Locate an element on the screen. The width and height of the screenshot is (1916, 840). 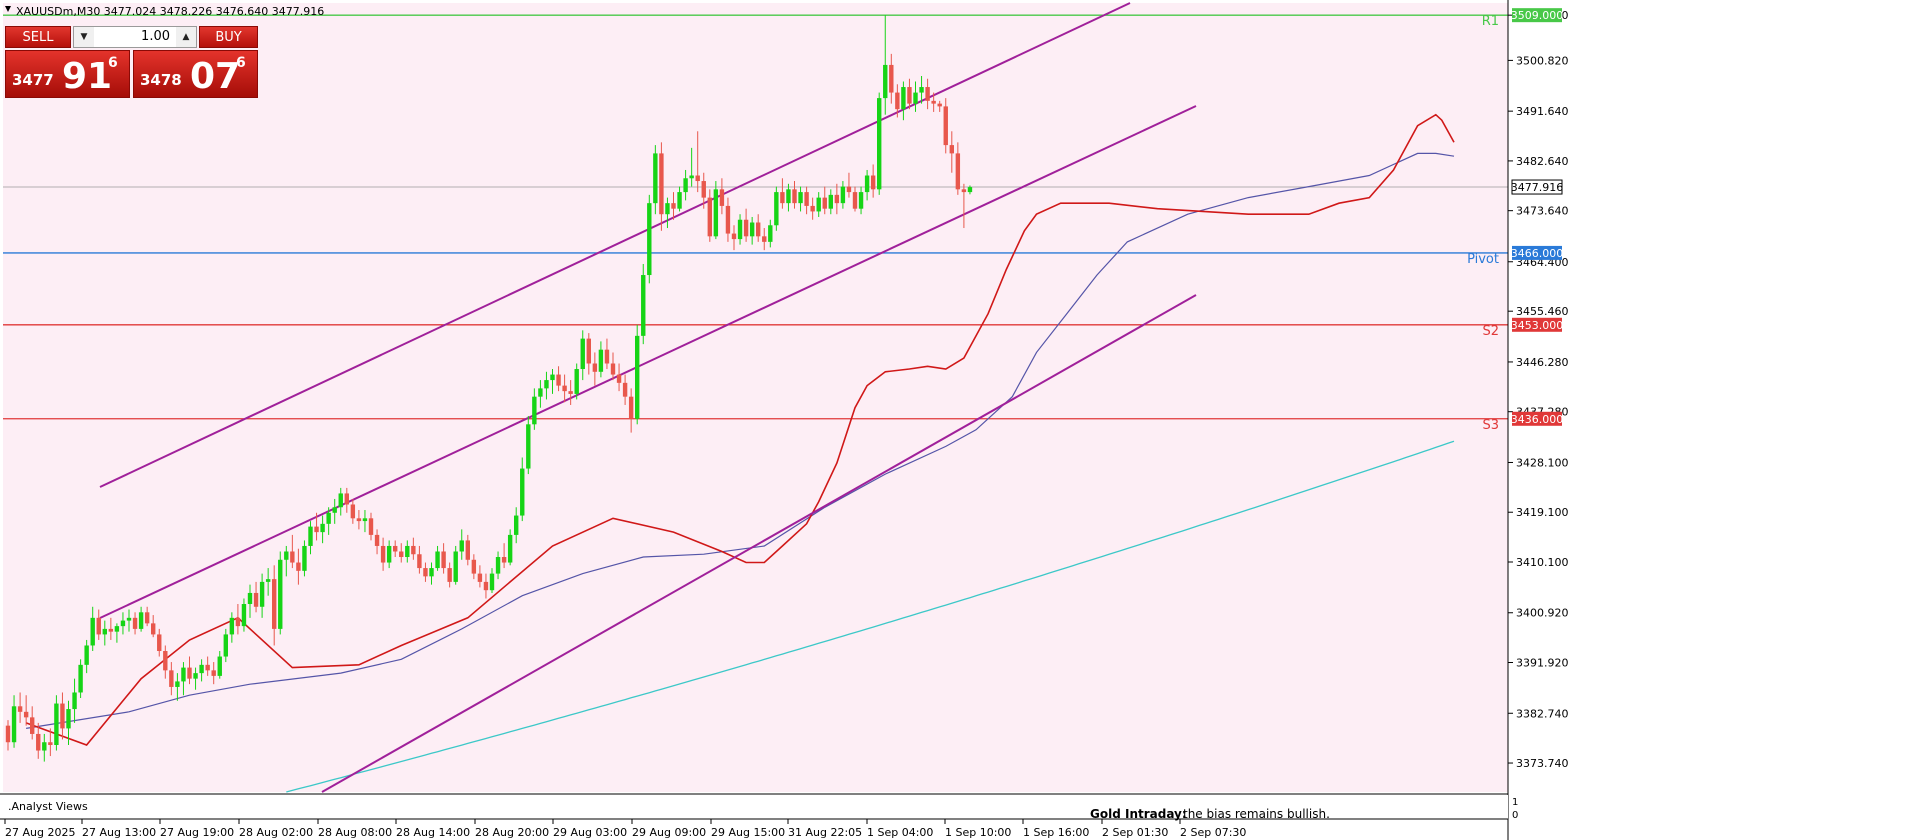
buy-button: BUY is located at coordinates (228, 37).